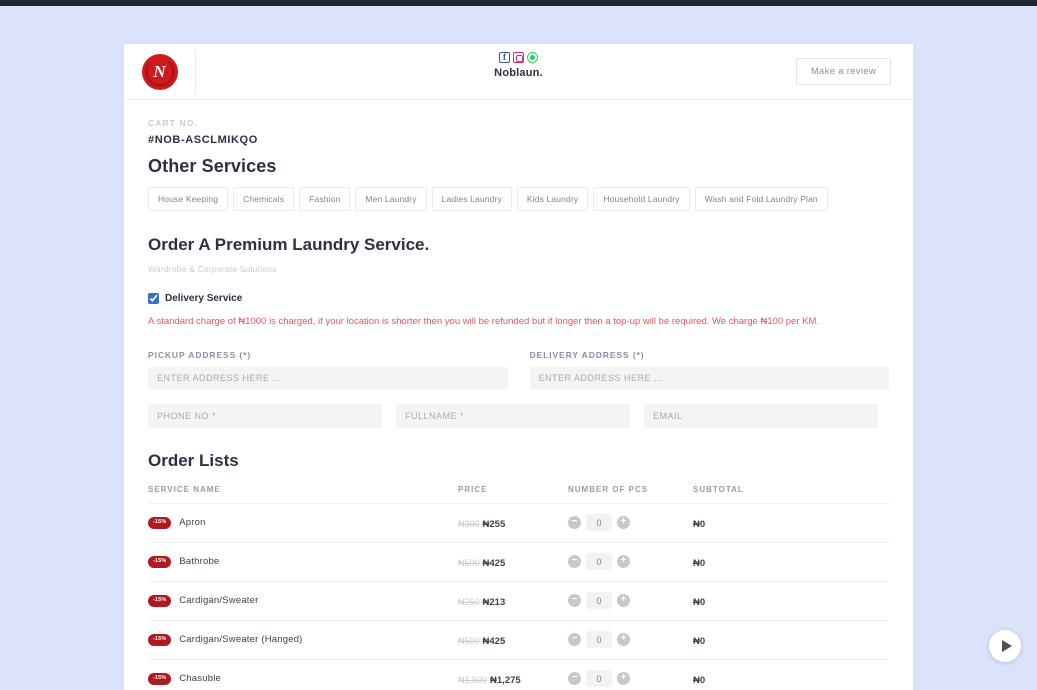 The height and width of the screenshot is (690, 1037). What do you see at coordinates (518, 3) in the screenshot?
I see `browser-top-bar` at bounding box center [518, 3].